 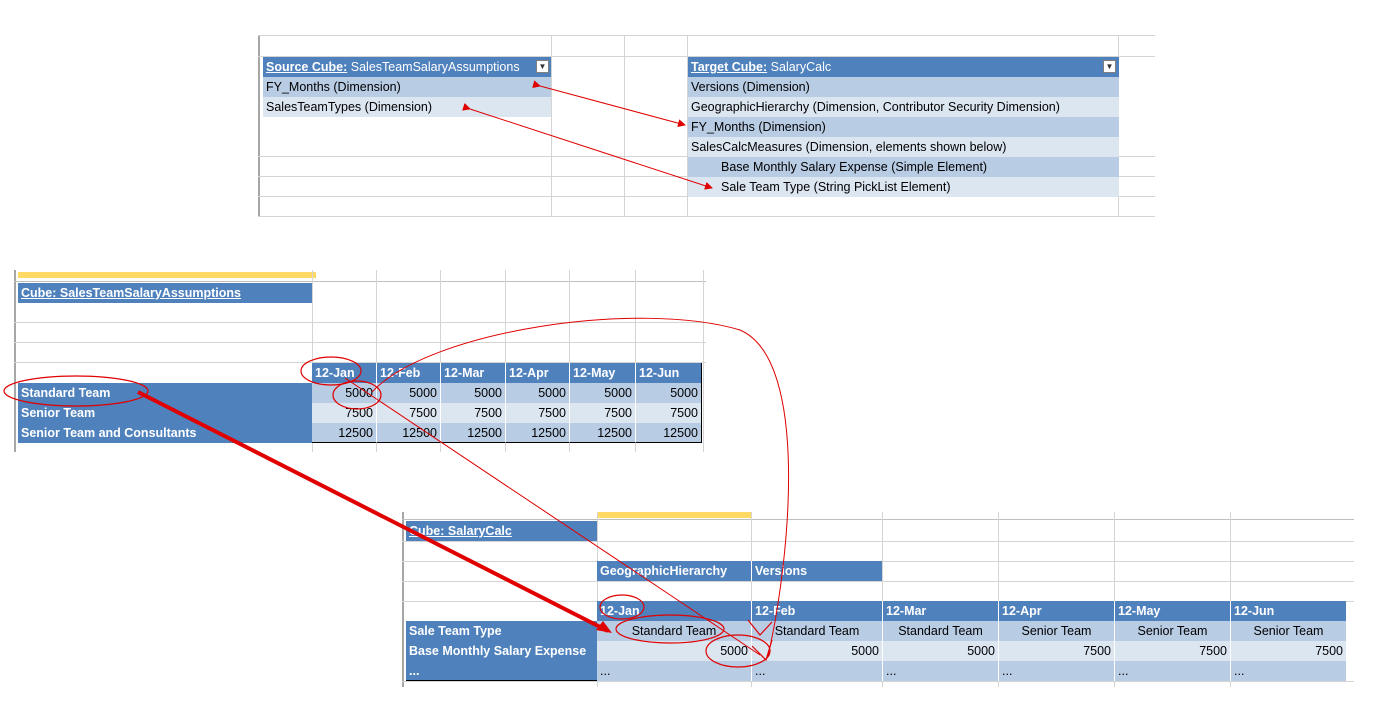 I want to click on mapping-line-jan, so click(x=552, y=516).